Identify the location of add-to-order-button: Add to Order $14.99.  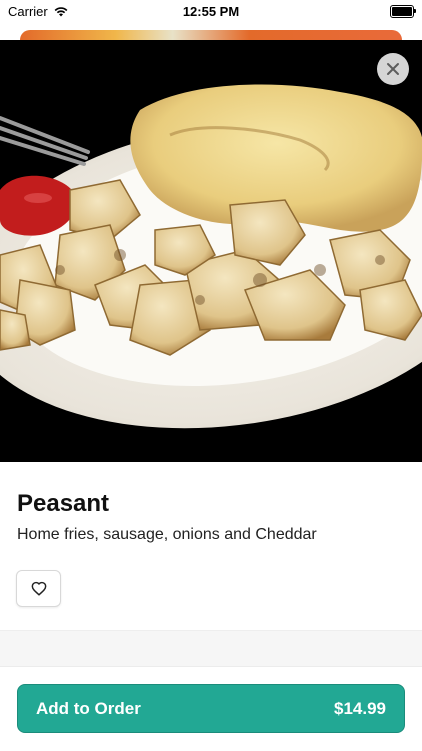
(211, 708).